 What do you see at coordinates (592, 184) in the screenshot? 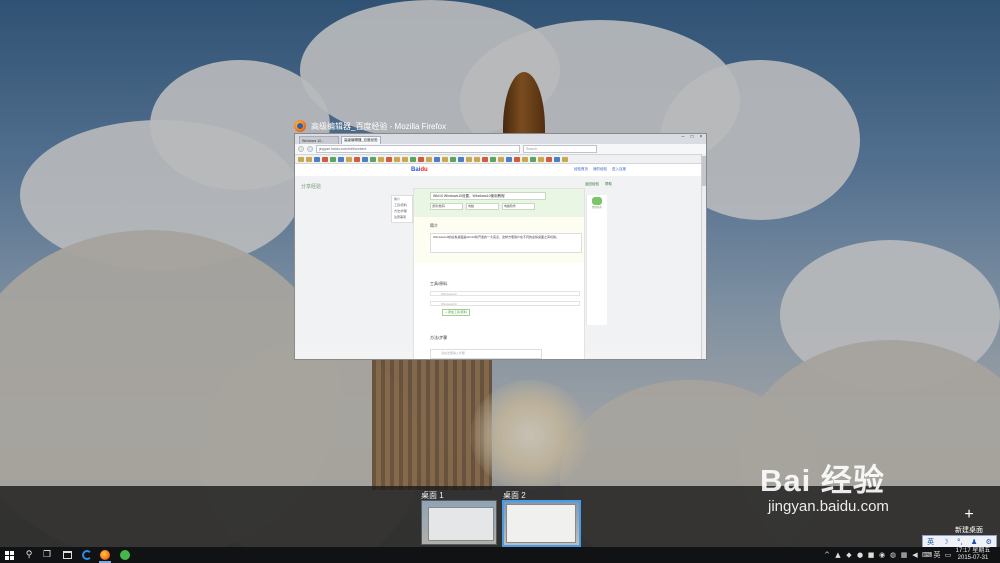
I see `top-link: 返回经验` at bounding box center [592, 184].